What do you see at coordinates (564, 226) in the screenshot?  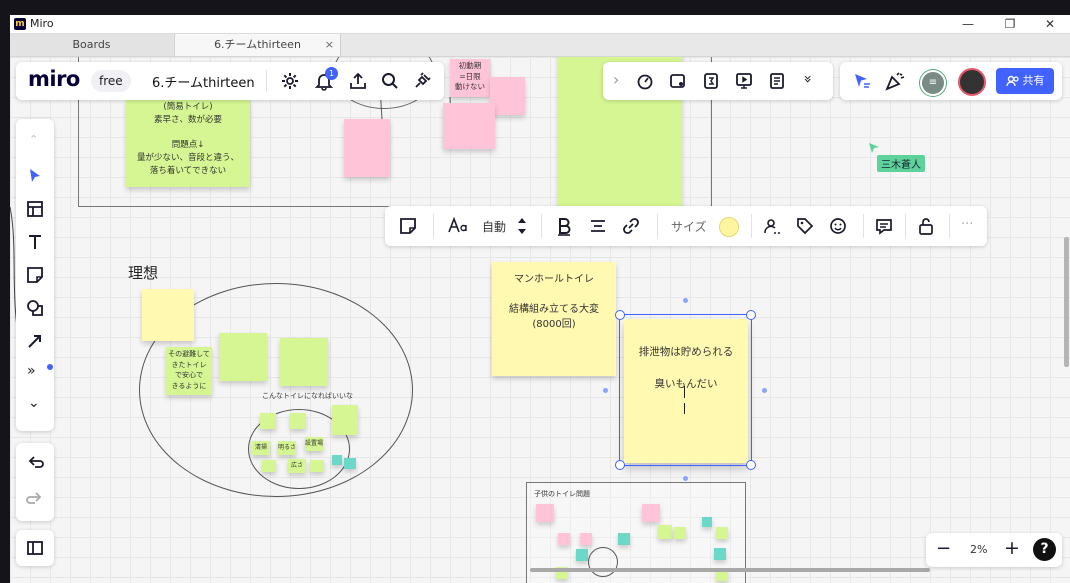 I see `bold-icon` at bounding box center [564, 226].